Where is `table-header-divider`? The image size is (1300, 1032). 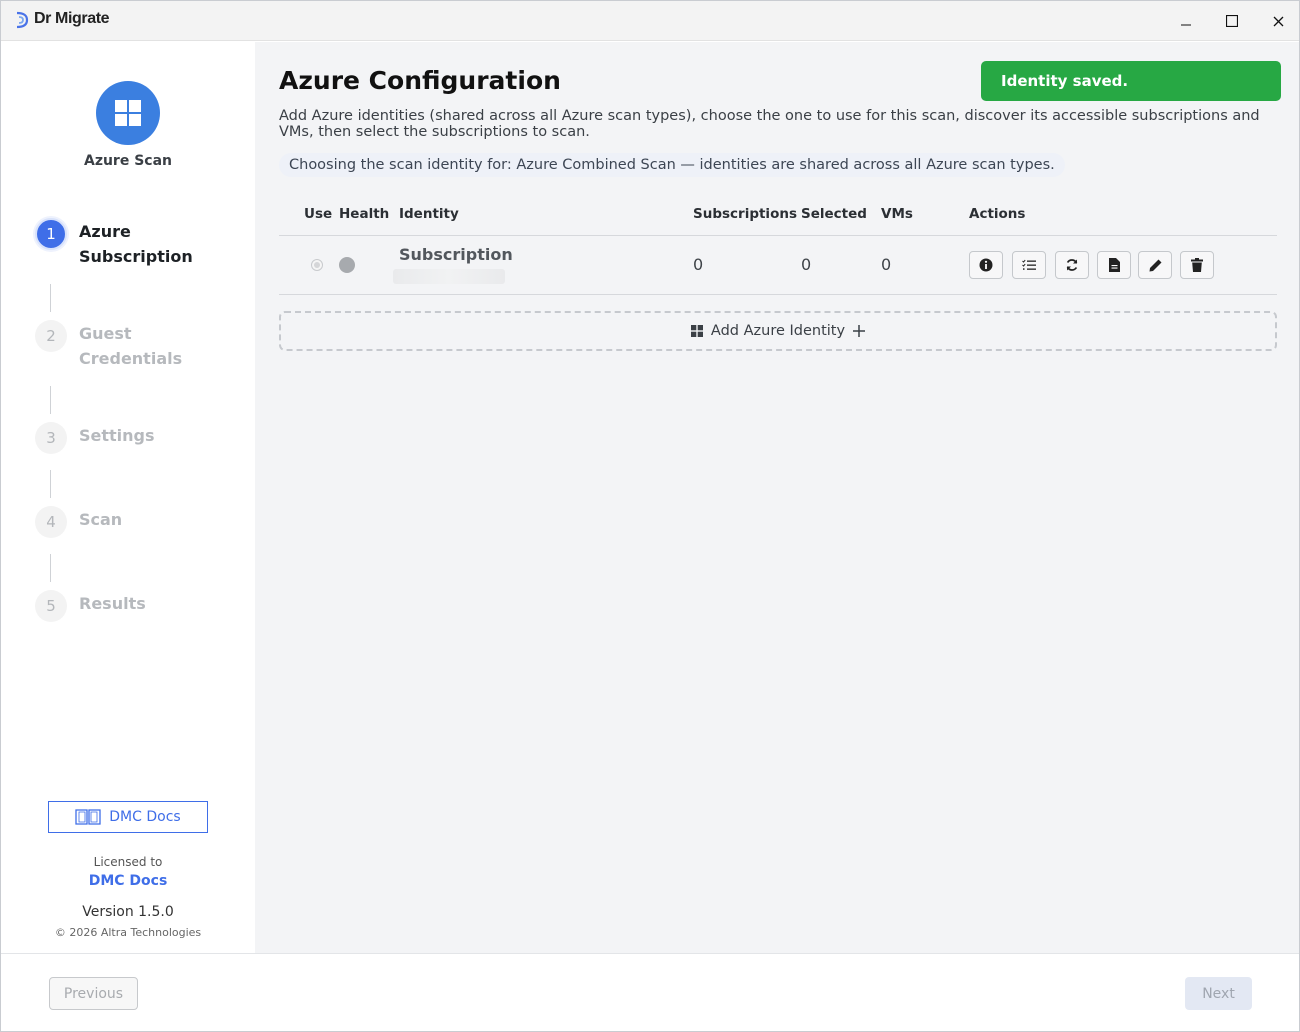 table-header-divider is located at coordinates (778, 235).